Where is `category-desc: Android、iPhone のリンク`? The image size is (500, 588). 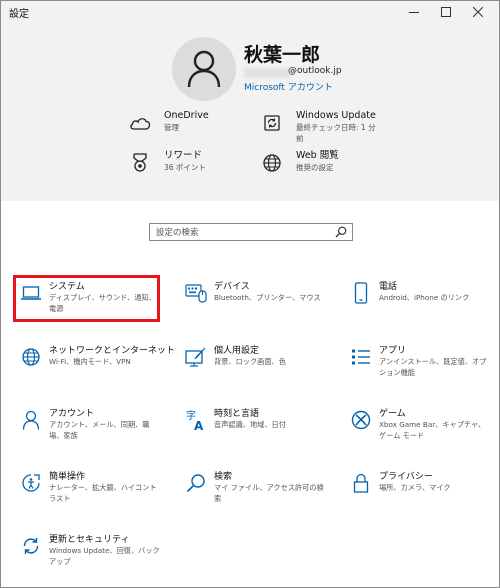
category-desc: Android、iPhone のリンク is located at coordinates (424, 297).